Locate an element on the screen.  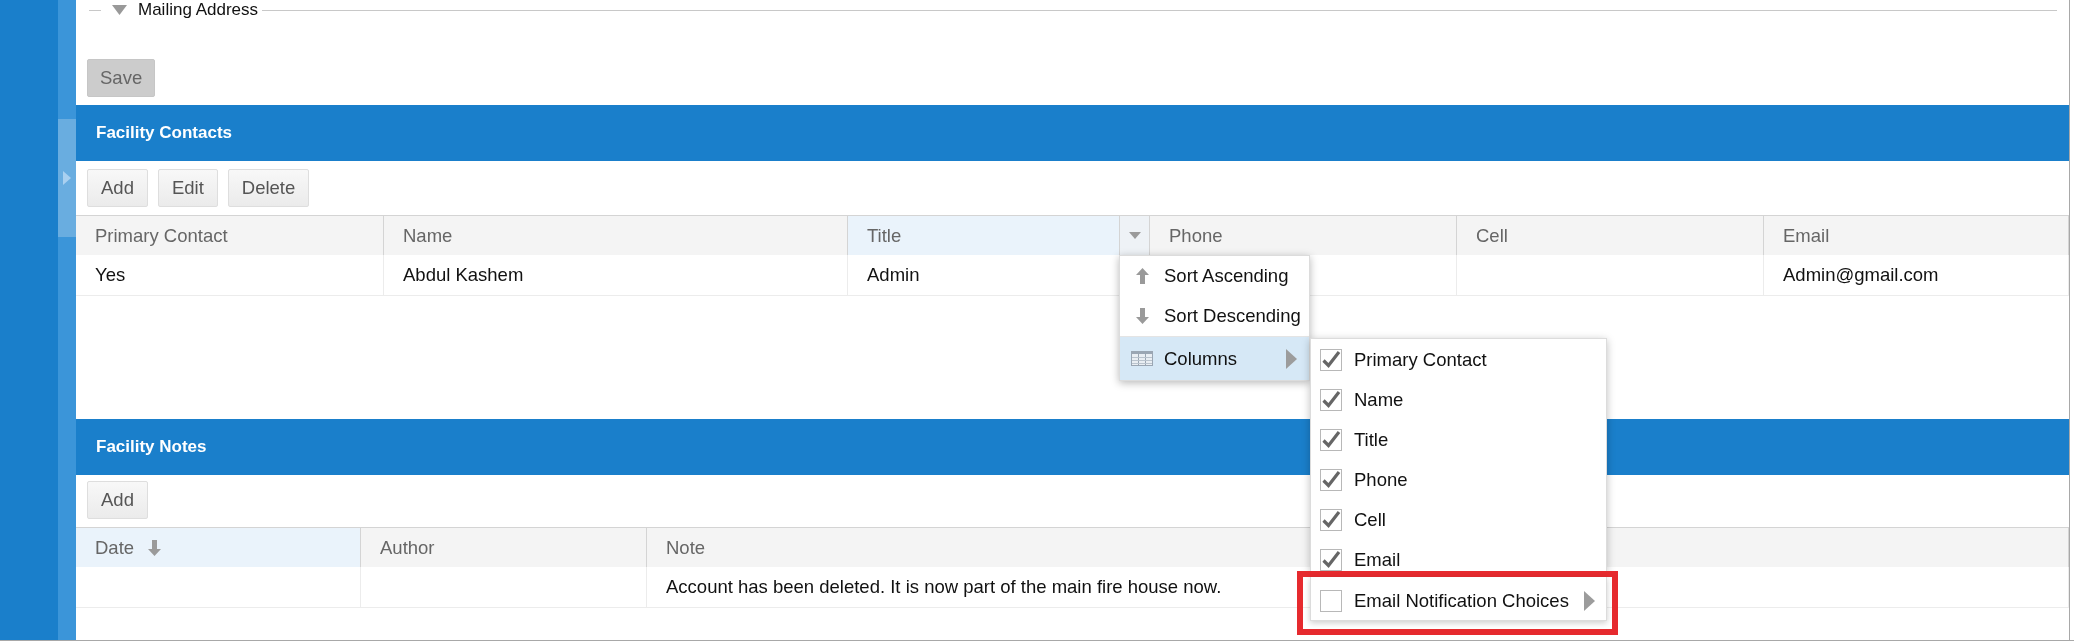
table-cell: Account has been deleted. It is now part of the main fire house now. is located at coordinates (944, 587).